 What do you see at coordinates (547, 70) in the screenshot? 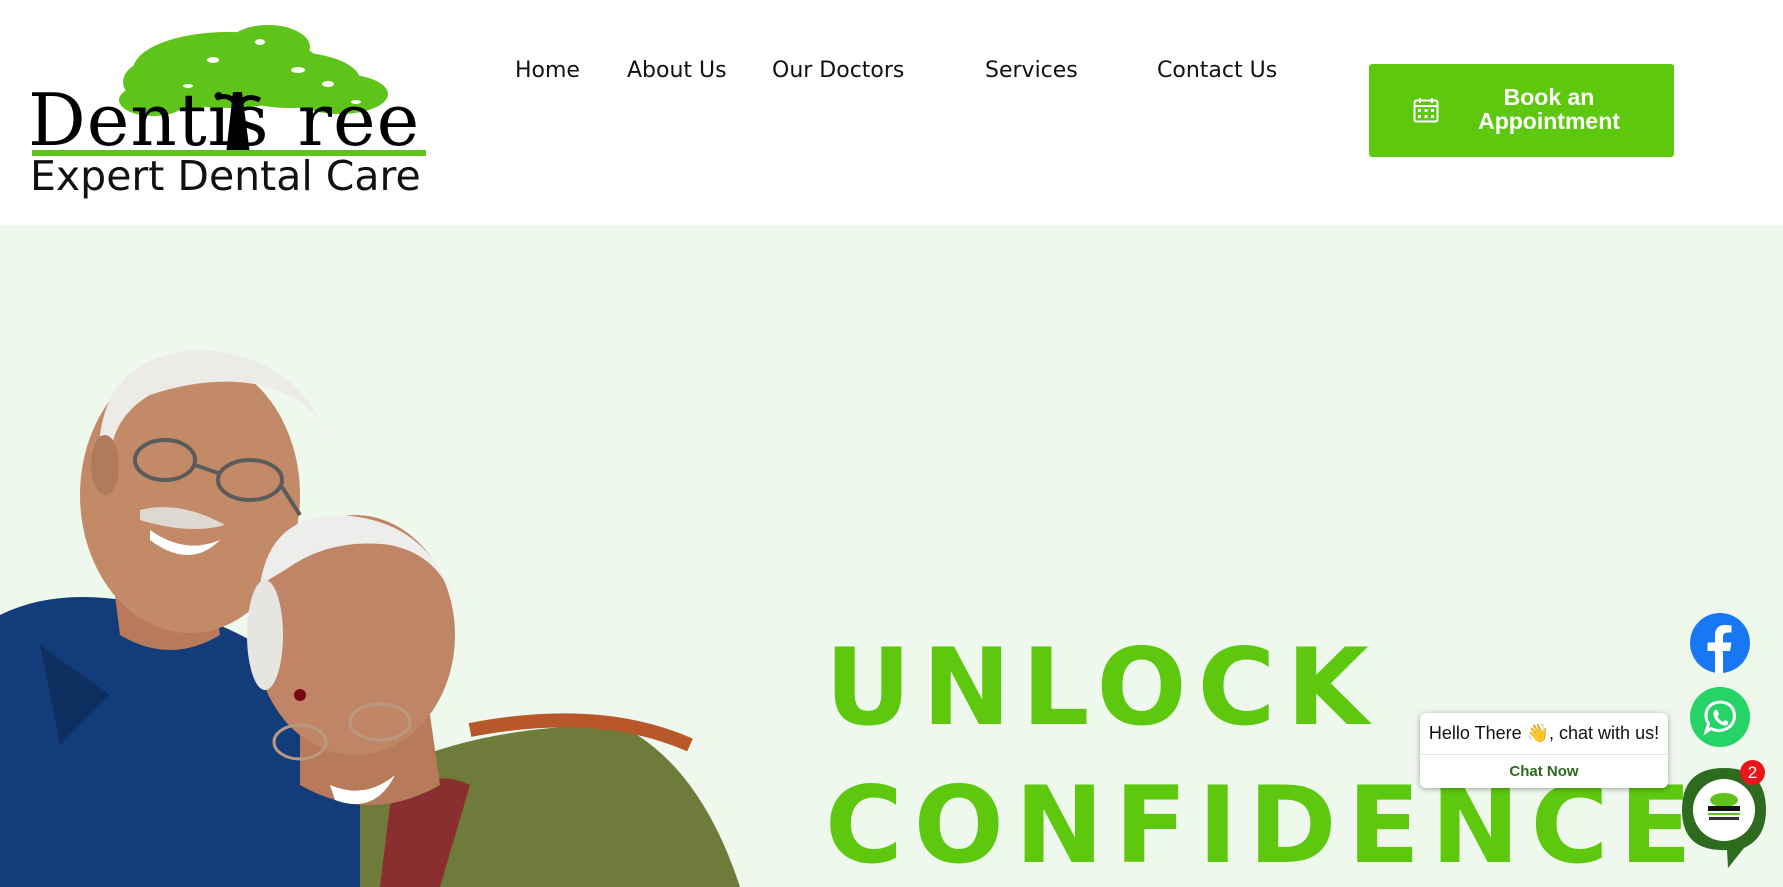
I see `nav-home: Home` at bounding box center [547, 70].